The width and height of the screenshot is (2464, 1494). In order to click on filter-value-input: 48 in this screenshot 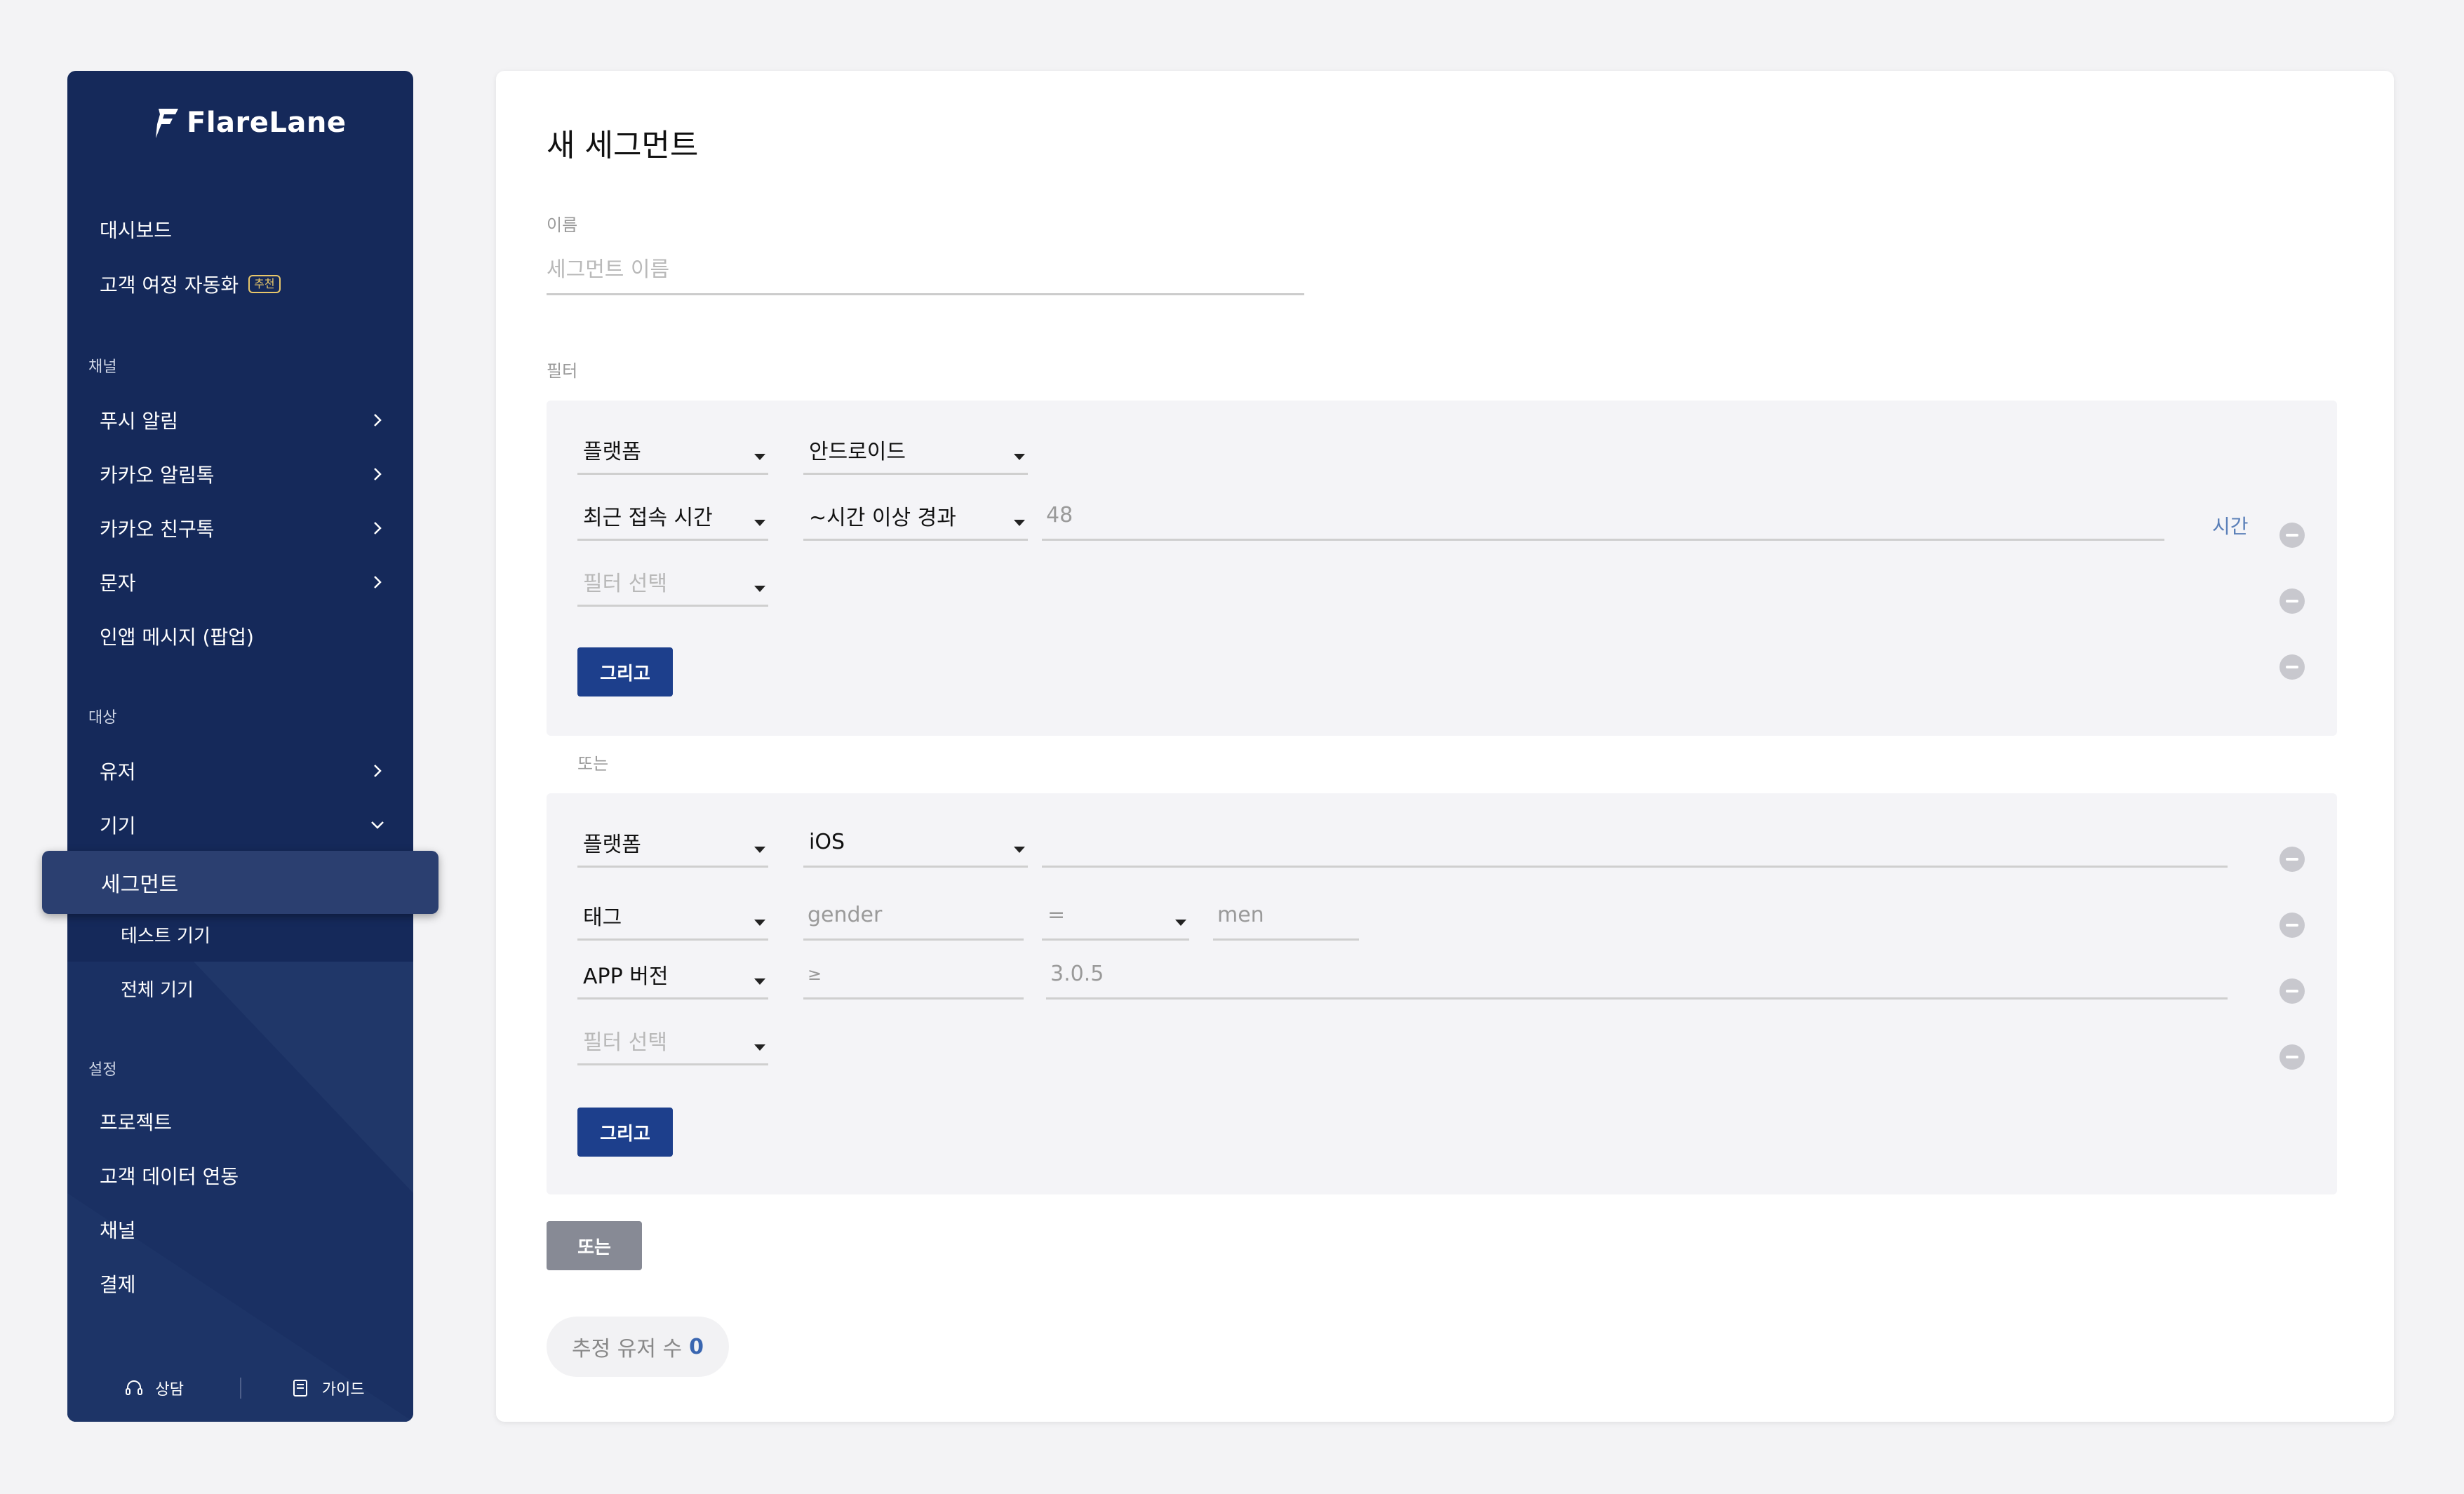, I will do `click(1603, 516)`.